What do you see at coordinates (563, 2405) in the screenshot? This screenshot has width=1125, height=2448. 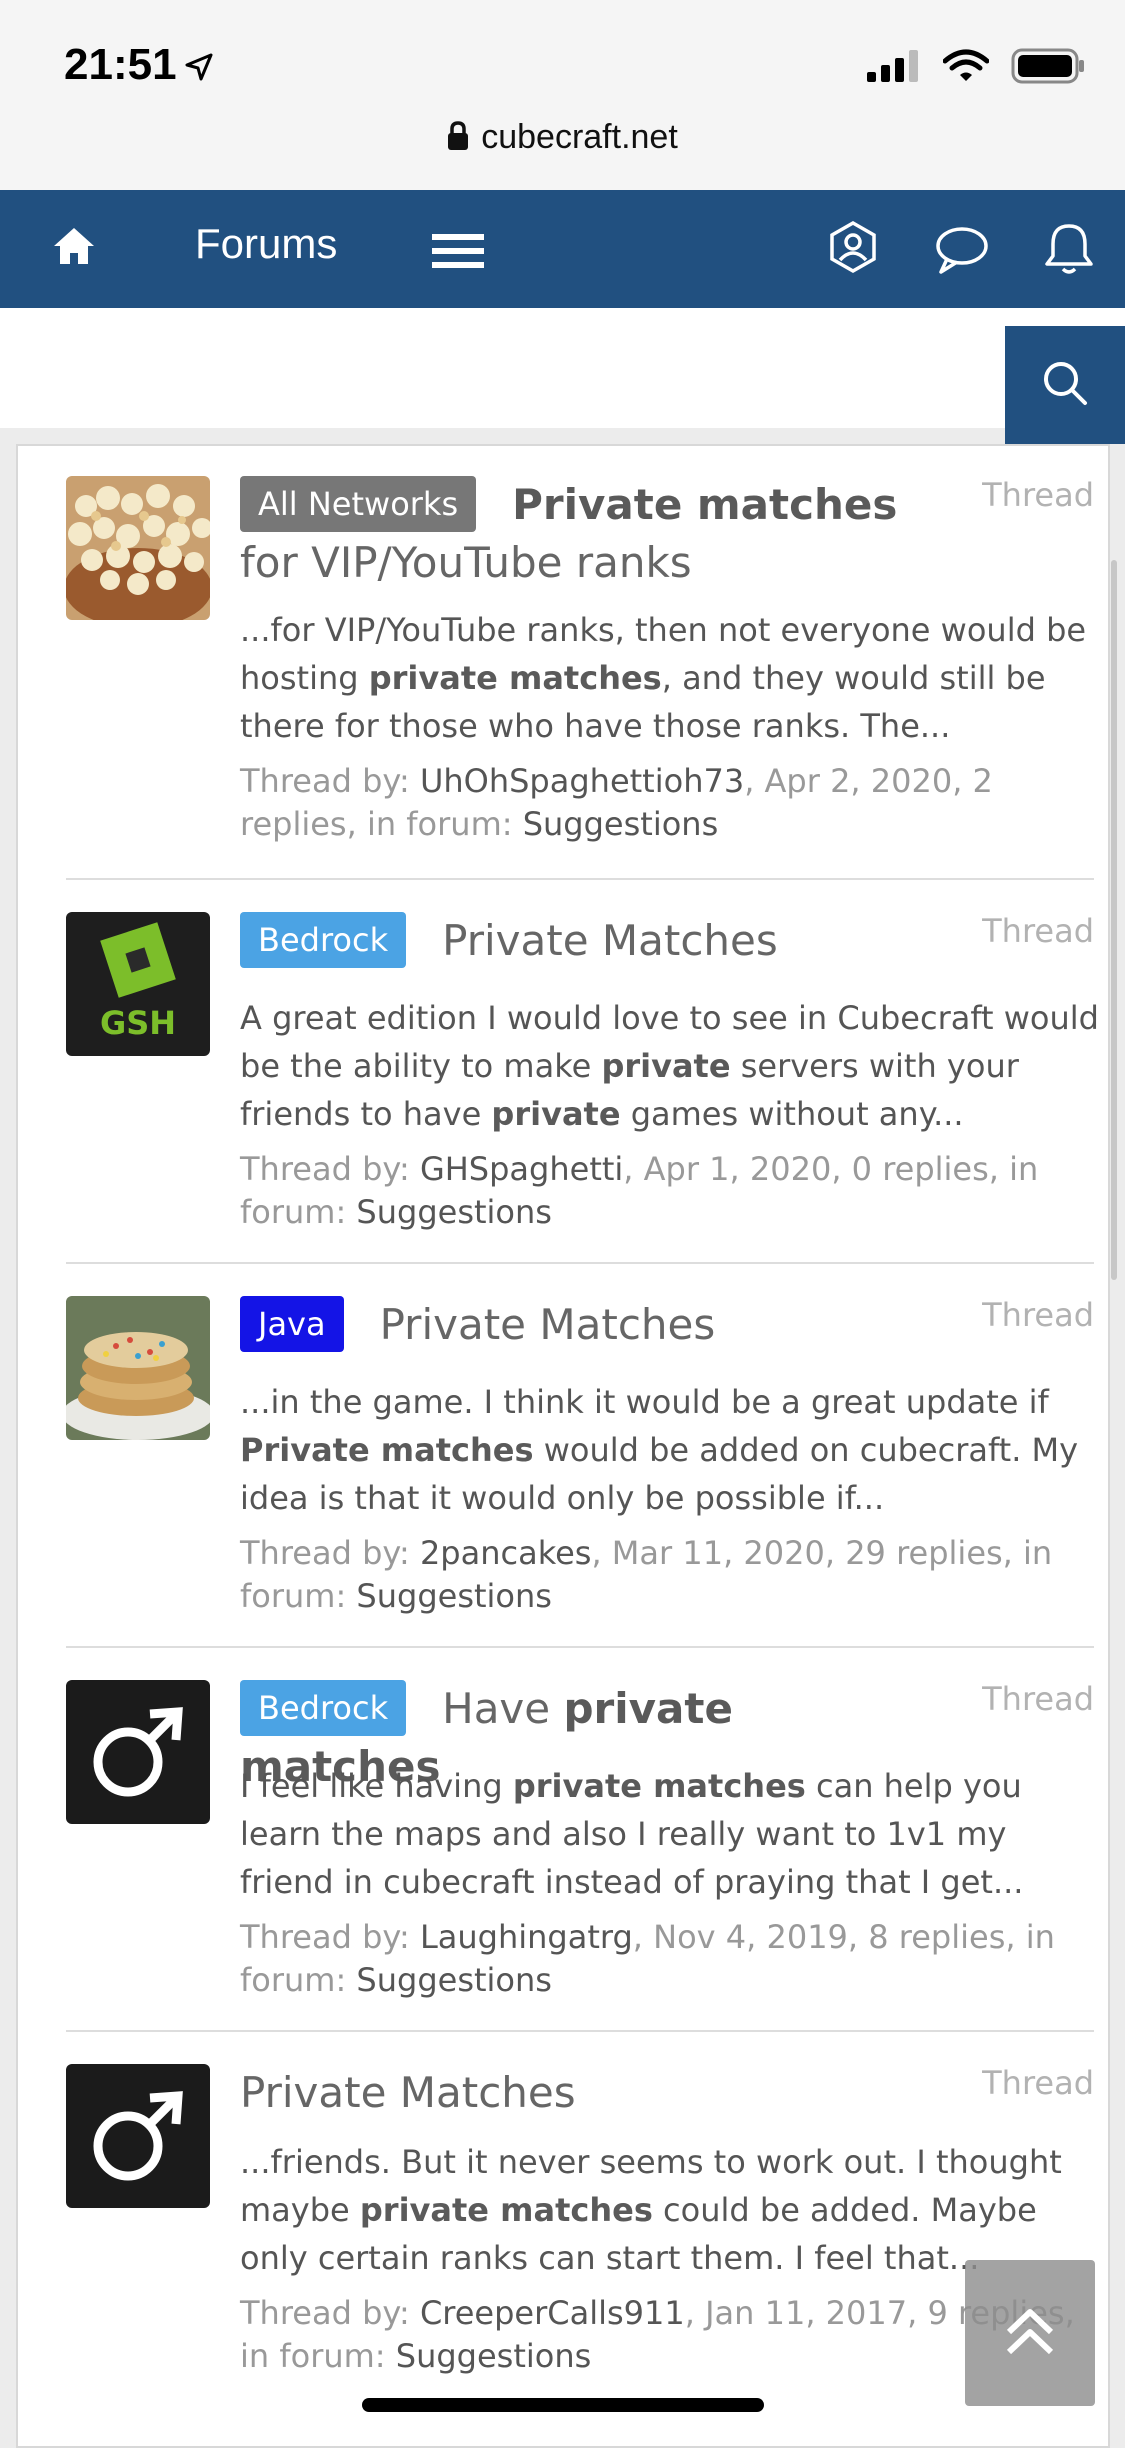 I see `home-indicator` at bounding box center [563, 2405].